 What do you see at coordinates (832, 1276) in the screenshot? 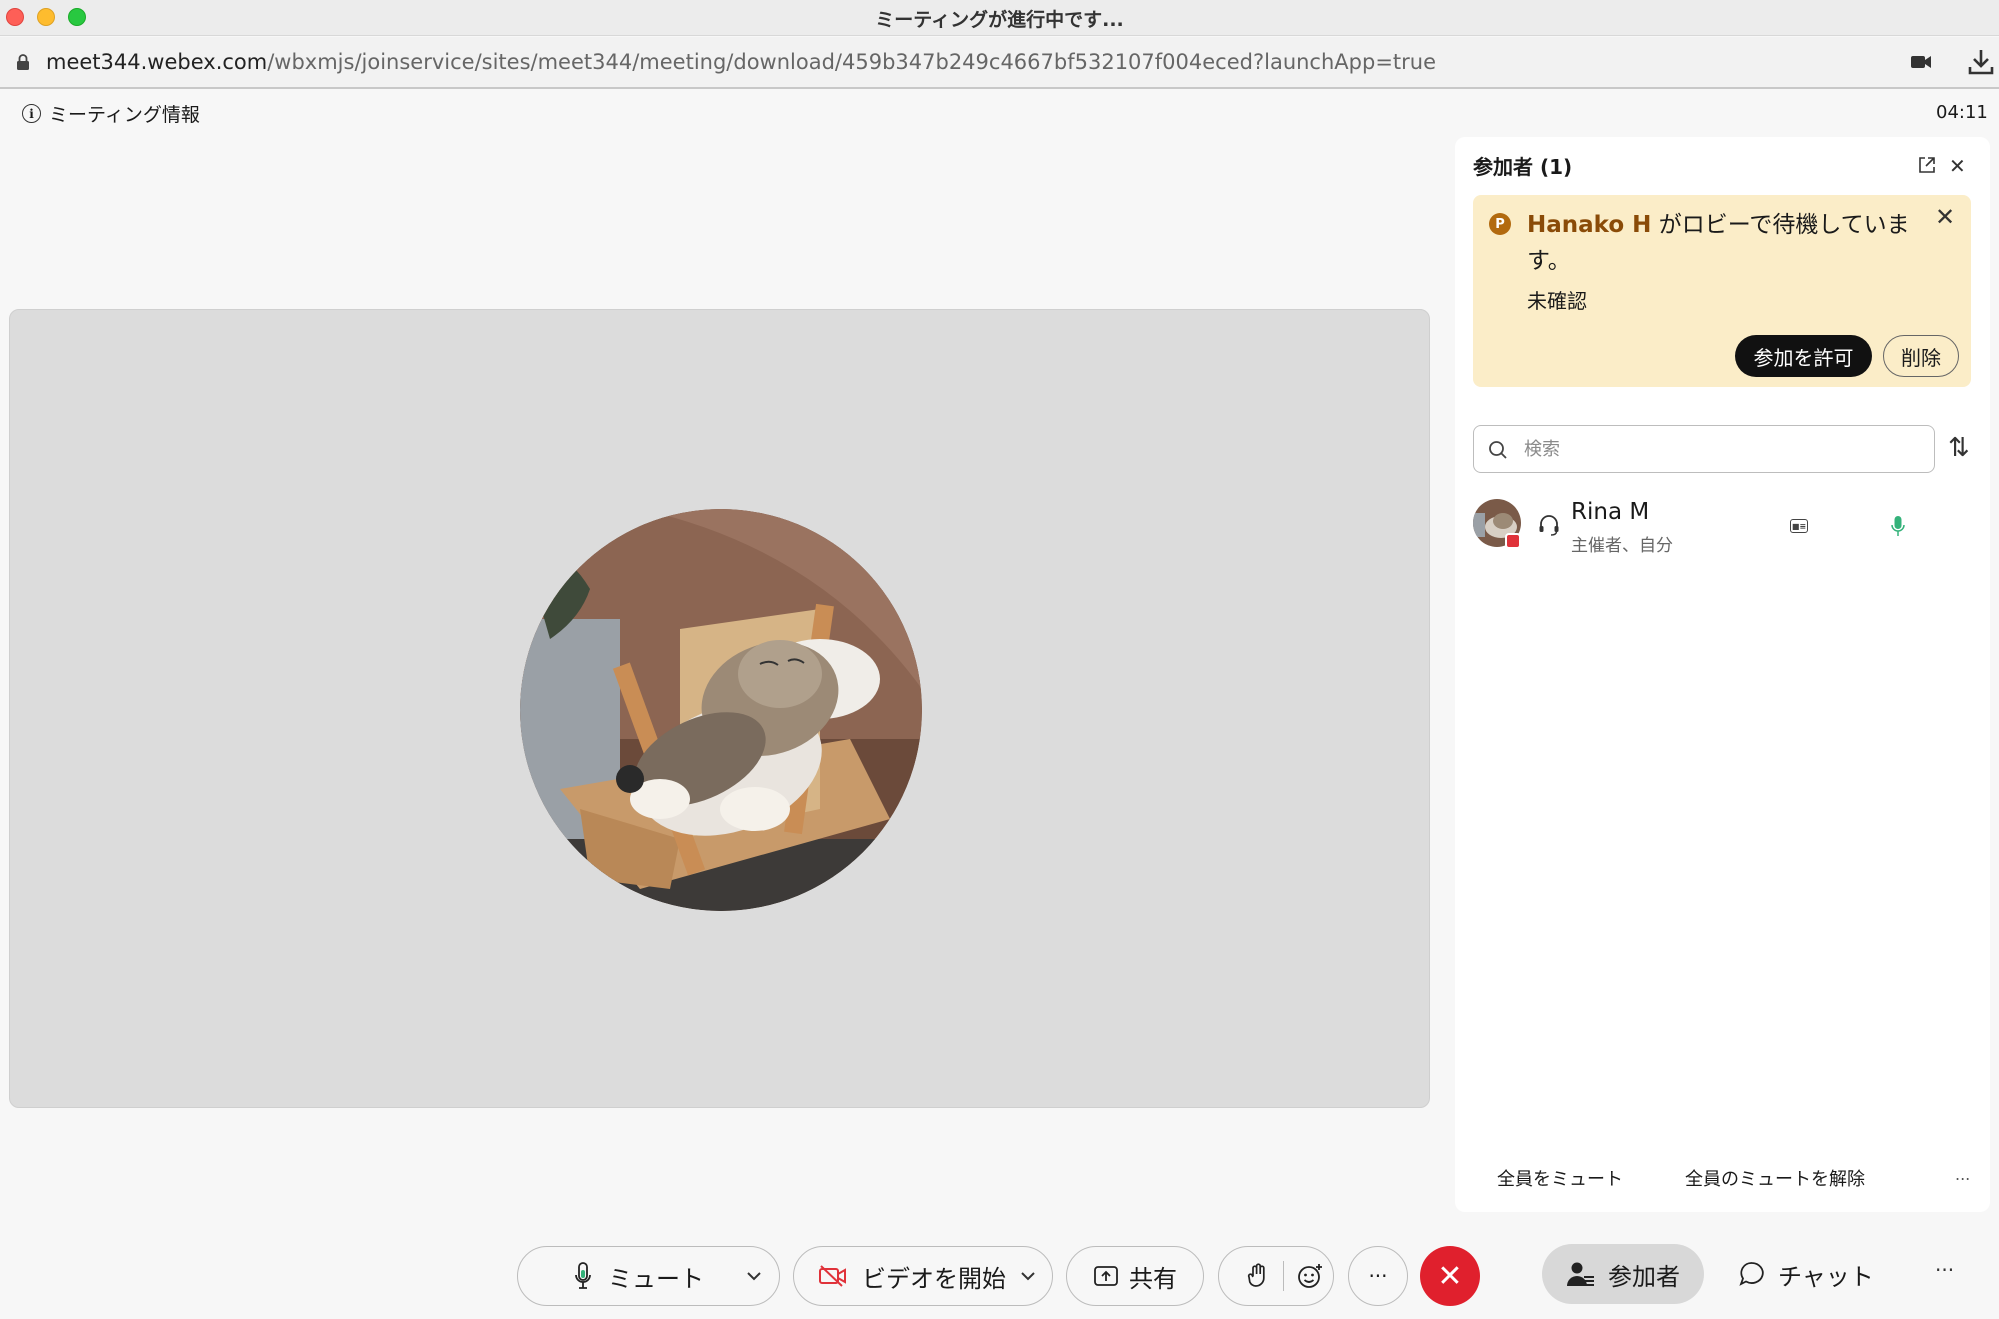
I see `video-off-icon` at bounding box center [832, 1276].